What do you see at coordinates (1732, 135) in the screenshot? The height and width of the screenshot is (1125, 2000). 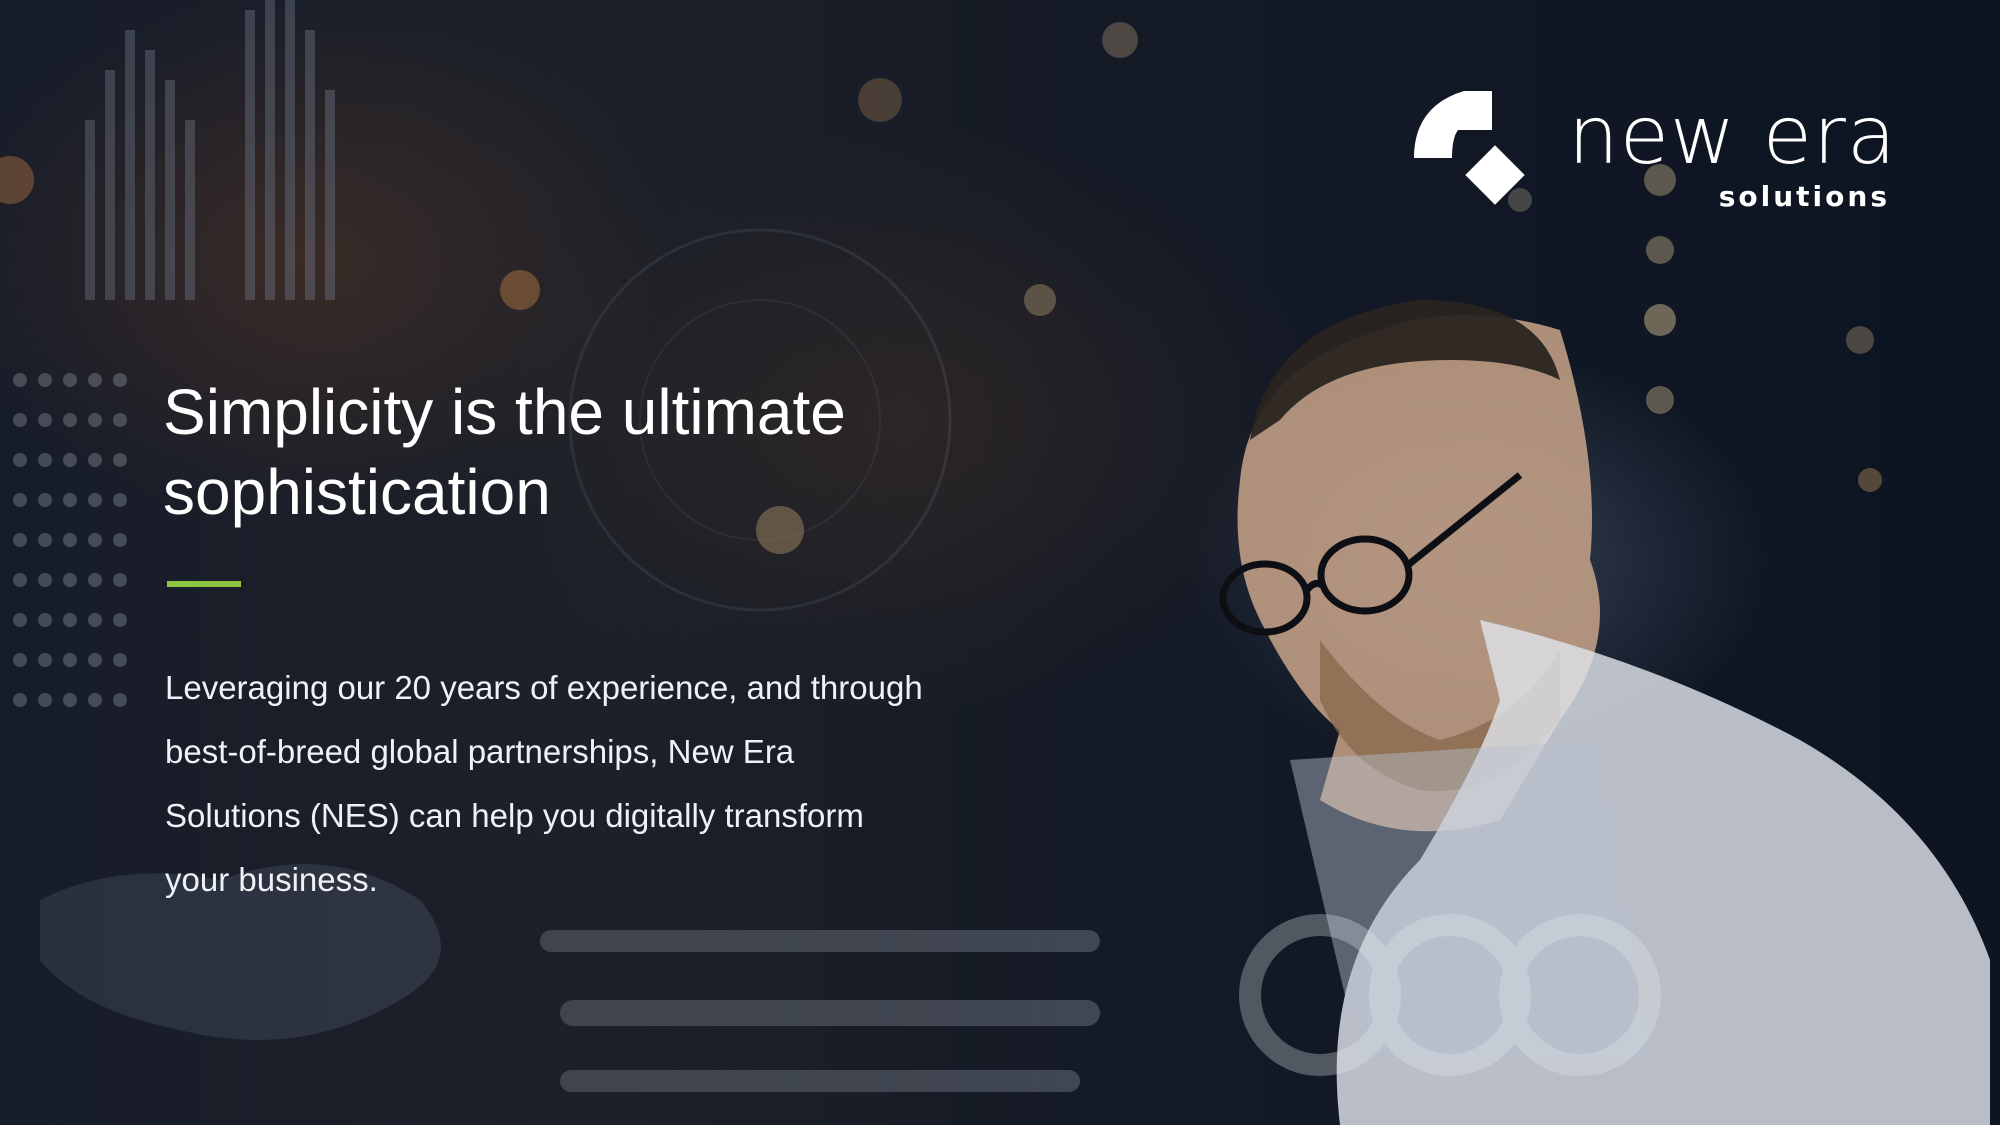 I see `logo-wordmark: new era` at bounding box center [1732, 135].